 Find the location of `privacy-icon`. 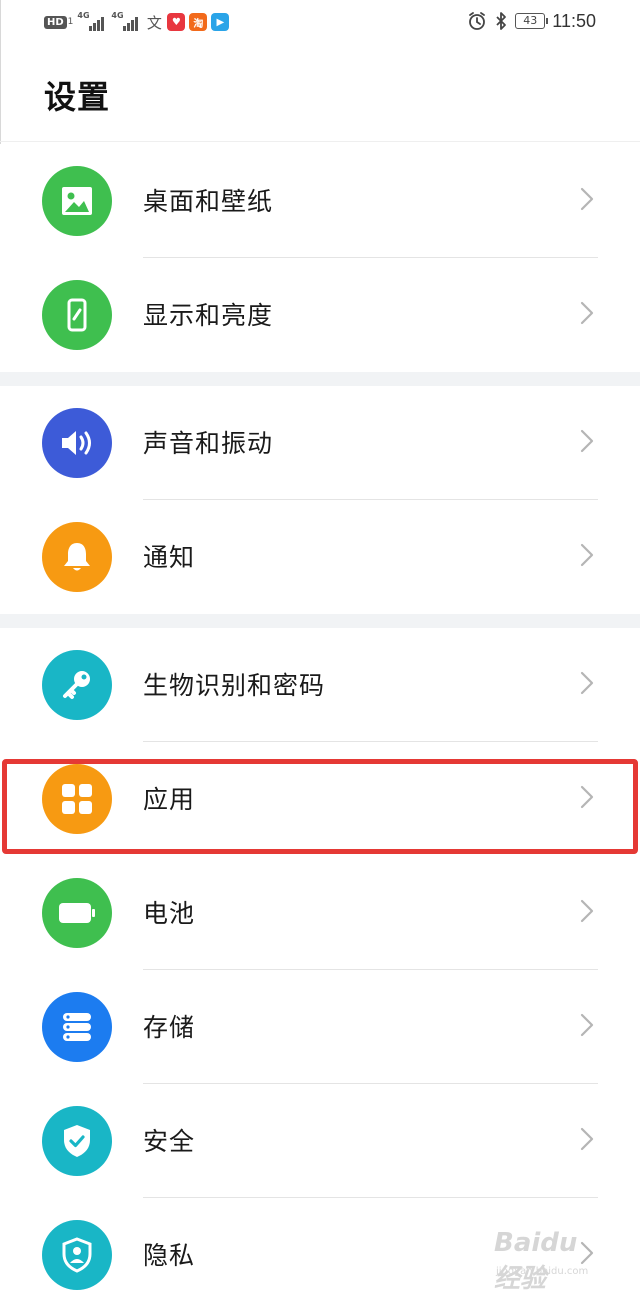

privacy-icon is located at coordinates (77, 1255).